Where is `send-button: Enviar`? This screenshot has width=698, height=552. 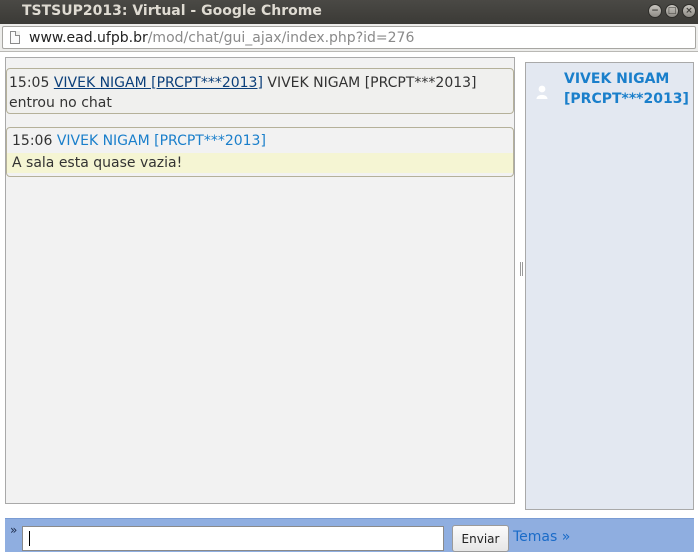 send-button: Enviar is located at coordinates (480, 538).